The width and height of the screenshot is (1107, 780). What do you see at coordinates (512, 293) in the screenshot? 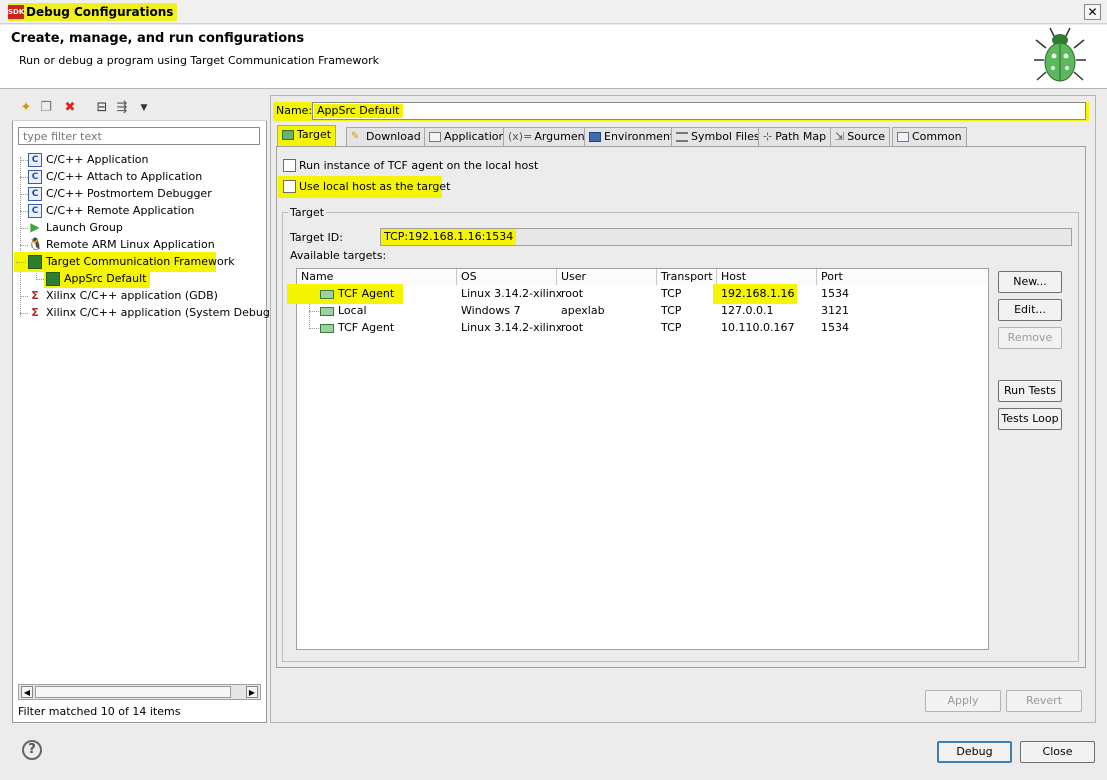
I see `cell-os: Linux 3.14.2-xilinx` at bounding box center [512, 293].